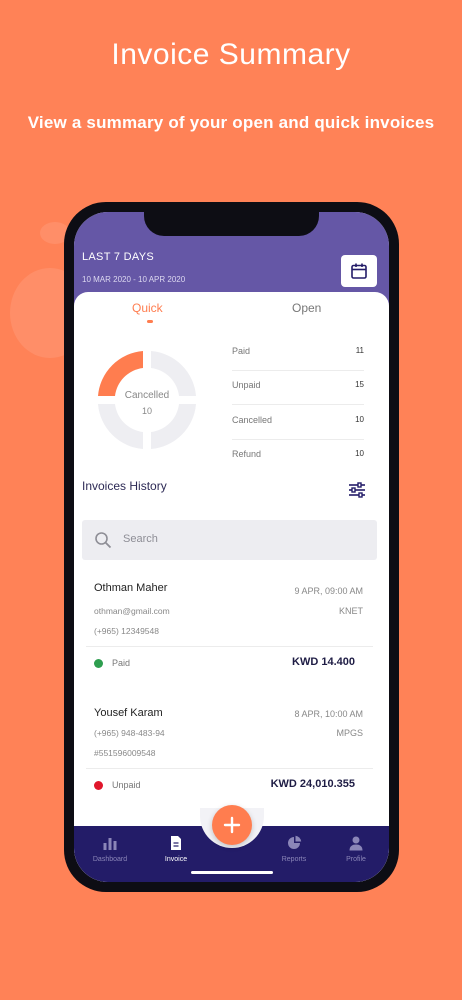 This screenshot has width=462, height=1000. I want to click on donut-value: 10, so click(146, 411).